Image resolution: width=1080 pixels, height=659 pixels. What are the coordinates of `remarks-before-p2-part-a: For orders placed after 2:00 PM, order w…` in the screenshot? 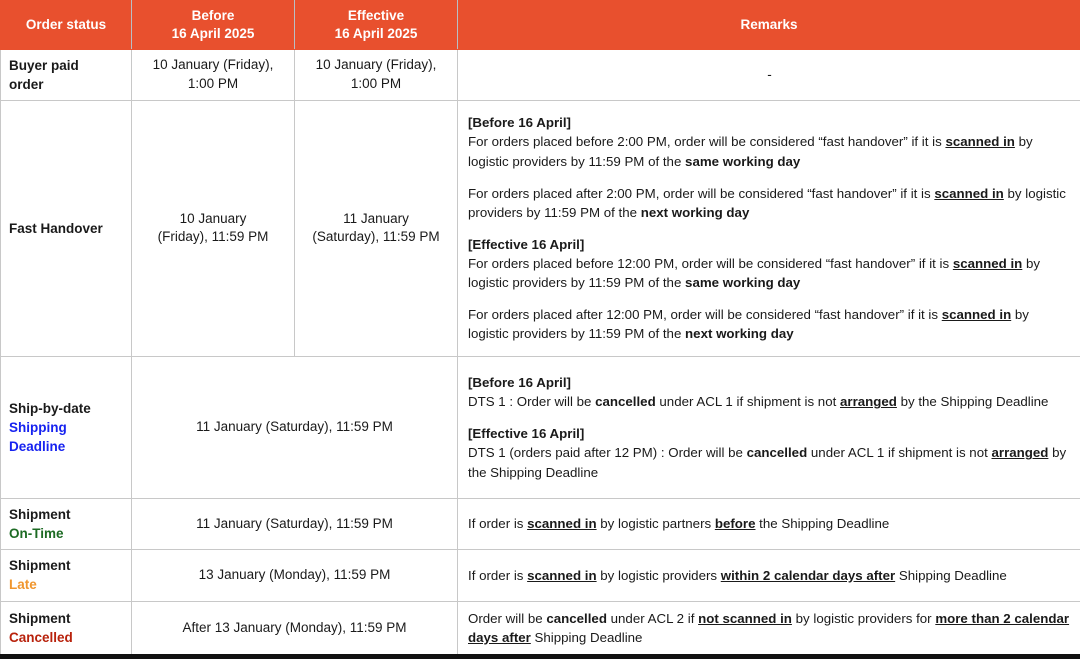 It's located at (701, 193).